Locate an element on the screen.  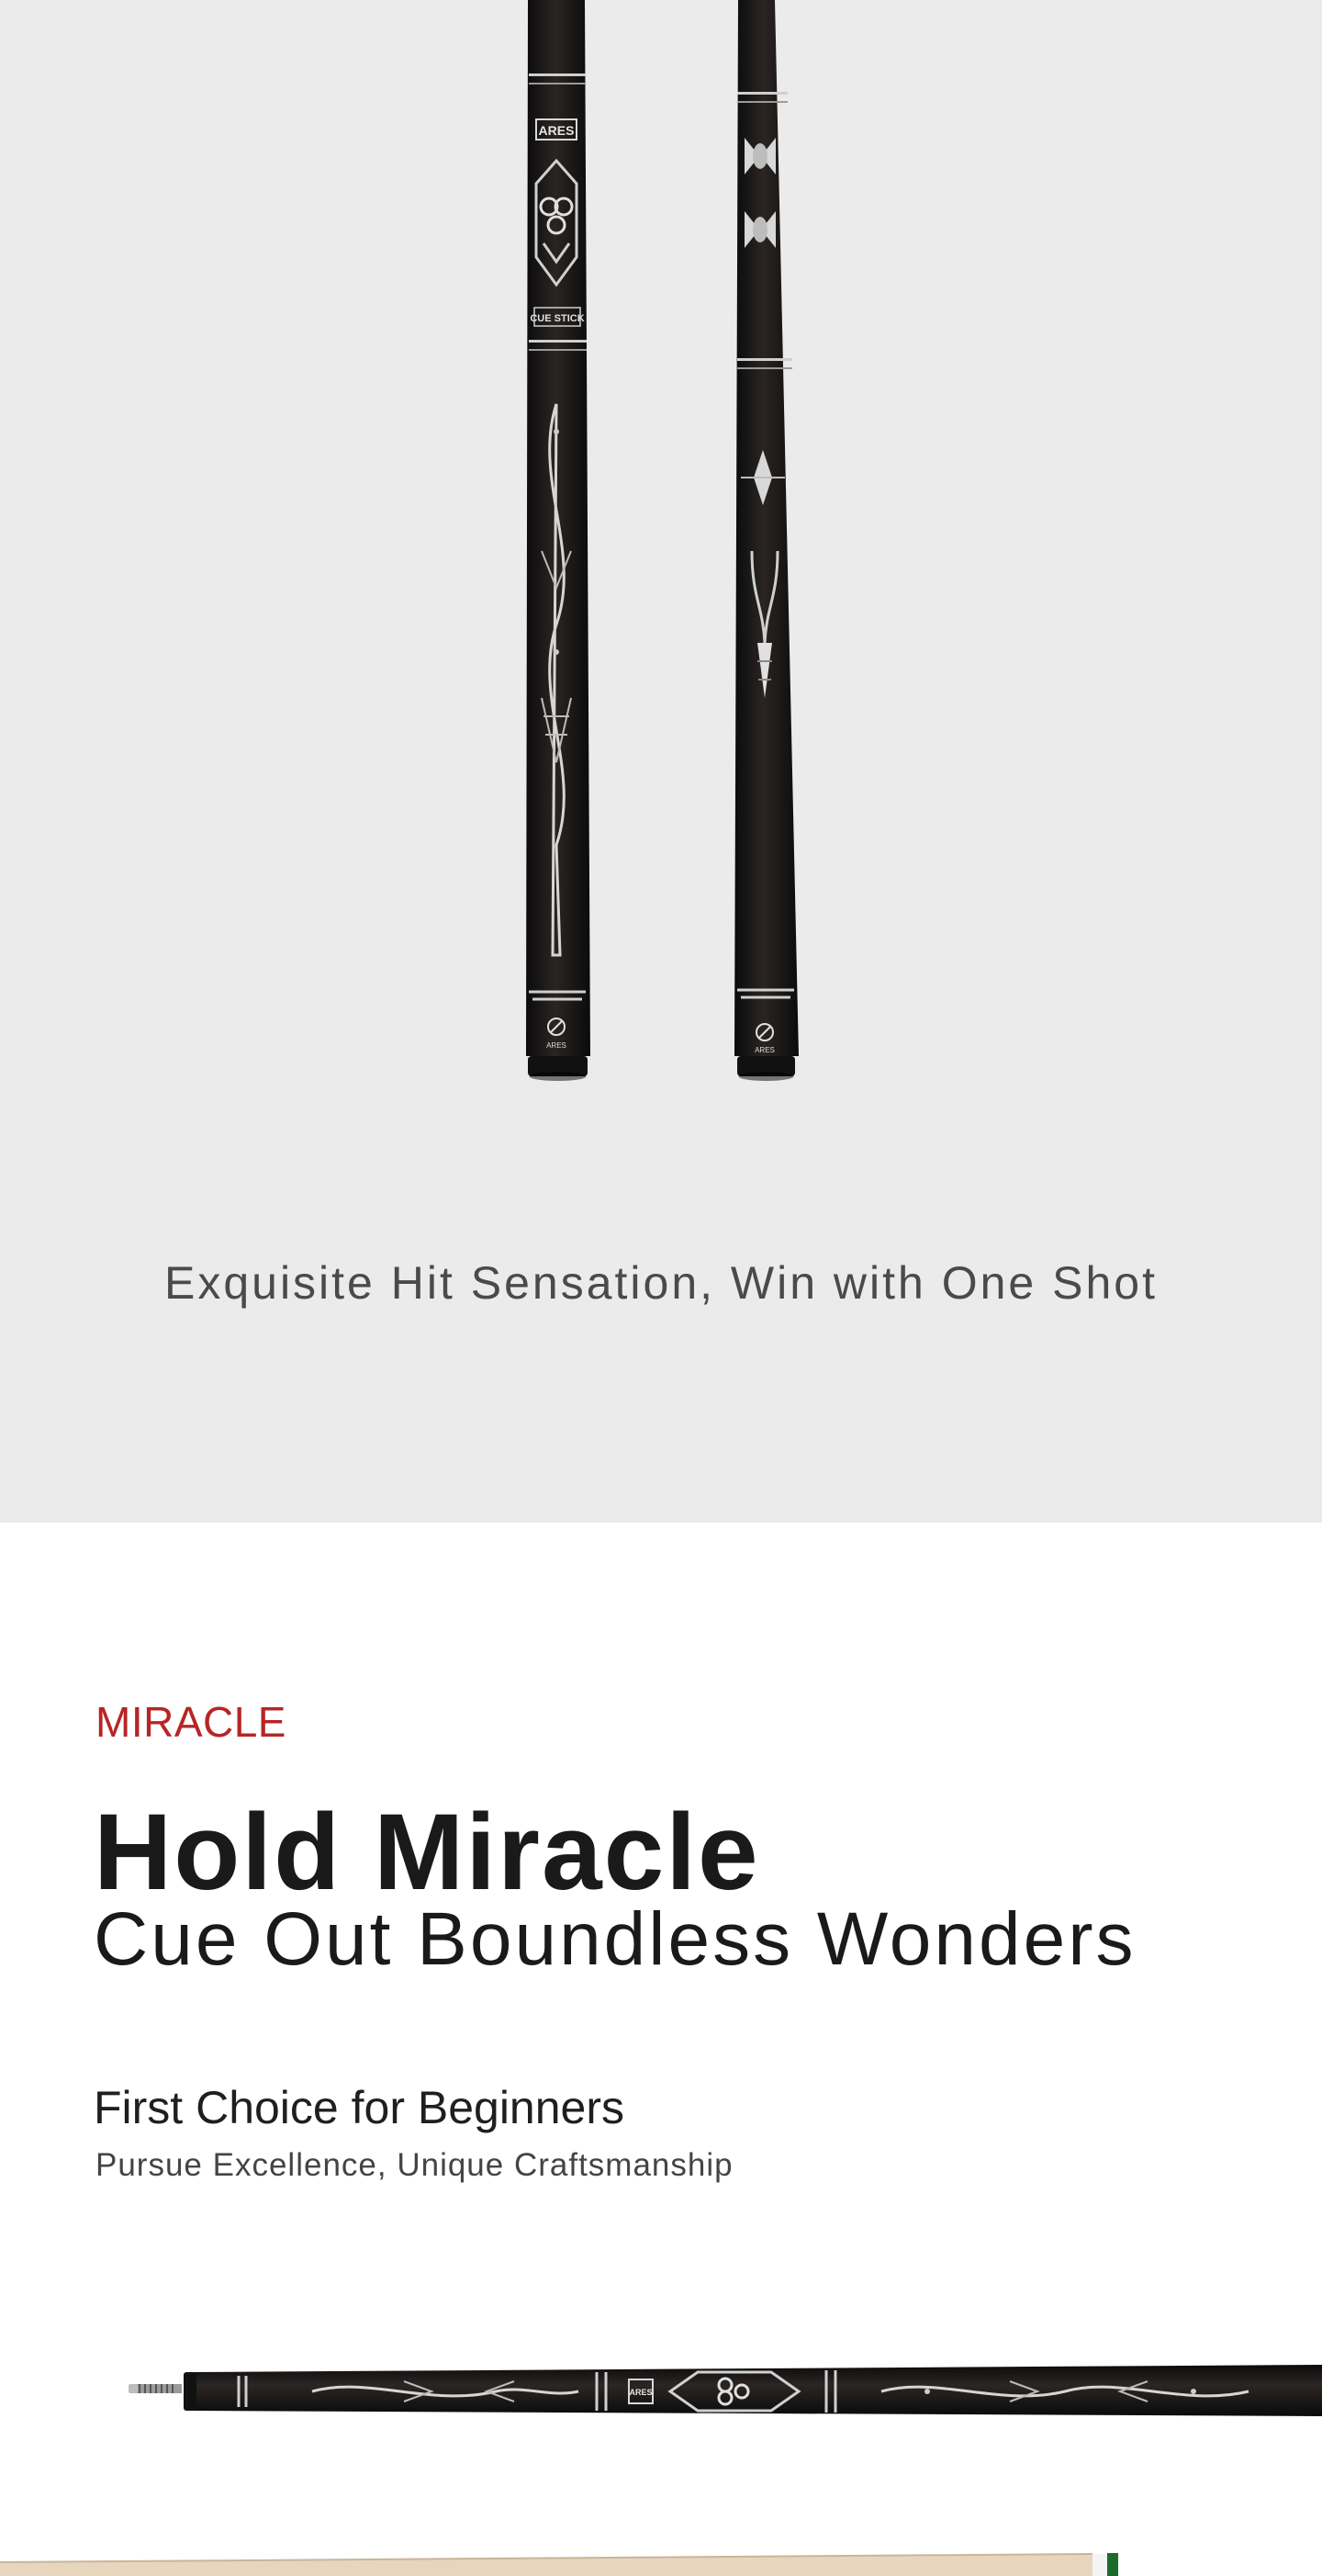
feature-subtitle: Pursue Excellence, Unique Craftsmanship is located at coordinates (414, 2165).